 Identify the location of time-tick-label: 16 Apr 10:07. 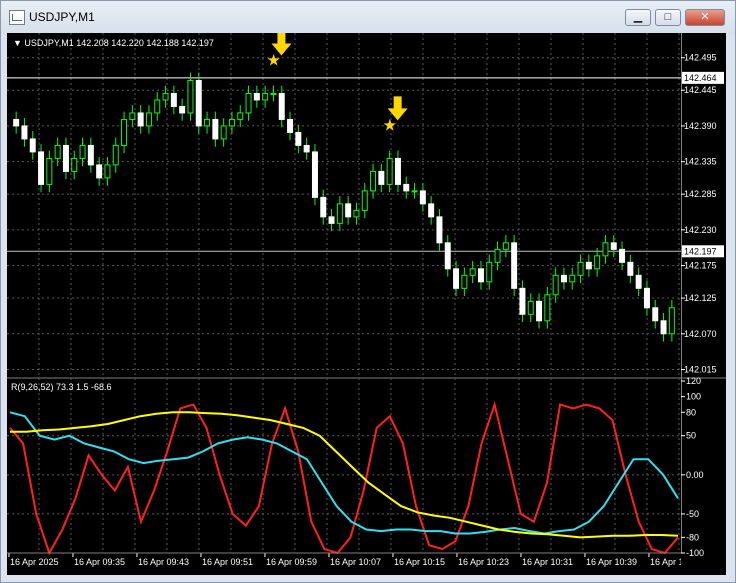
(355, 562).